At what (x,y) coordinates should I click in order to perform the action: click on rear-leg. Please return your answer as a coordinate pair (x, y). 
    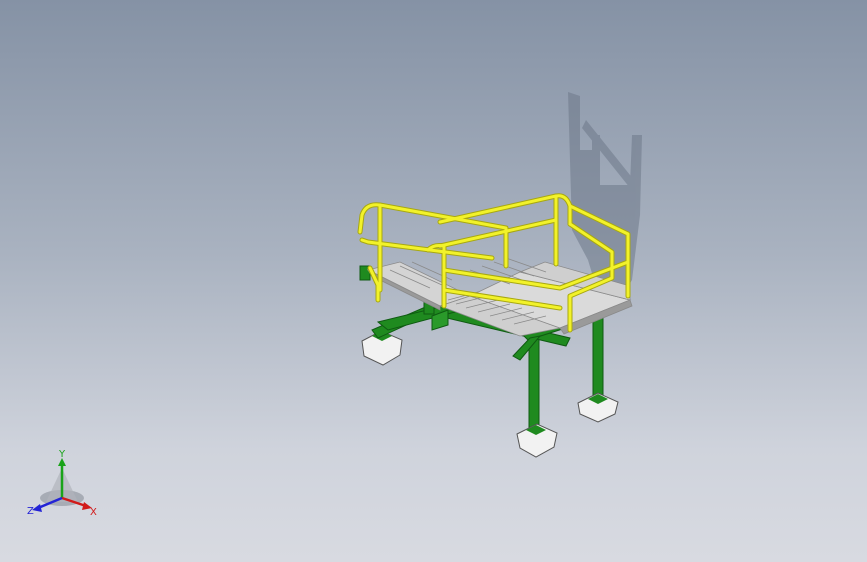
    Looking at the image, I should click on (598, 370).